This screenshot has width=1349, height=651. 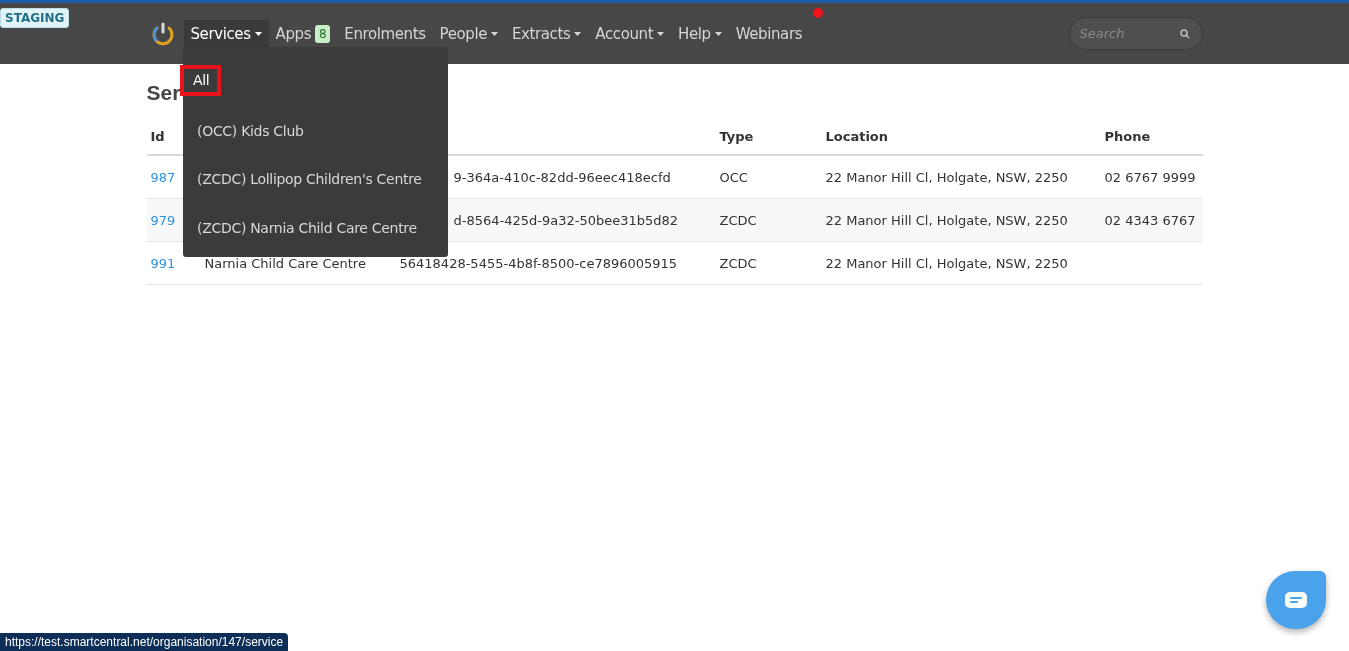 What do you see at coordinates (323, 33) in the screenshot?
I see `count-badge: 8` at bounding box center [323, 33].